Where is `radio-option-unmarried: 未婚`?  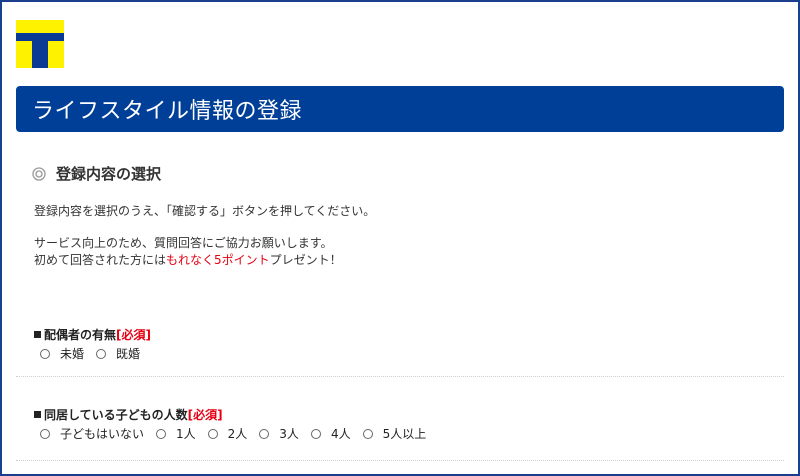 radio-option-unmarried: 未婚 is located at coordinates (62, 353).